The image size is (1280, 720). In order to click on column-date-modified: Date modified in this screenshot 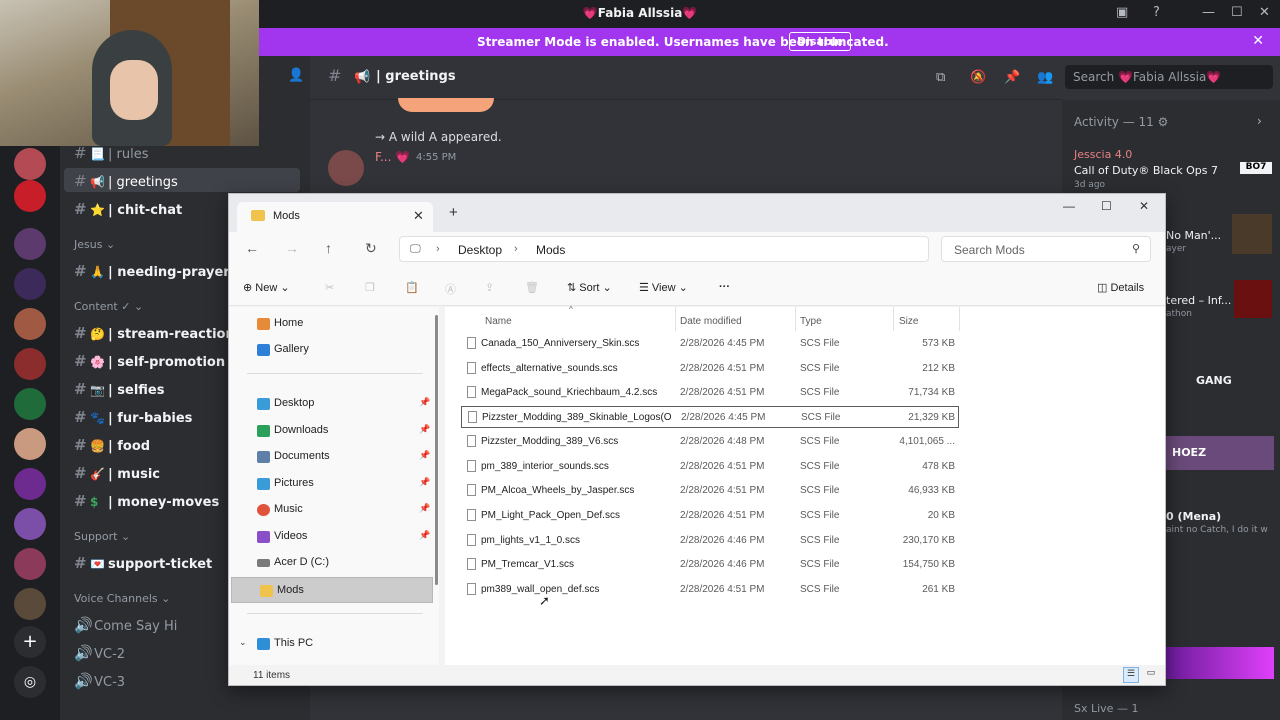, I will do `click(711, 321)`.